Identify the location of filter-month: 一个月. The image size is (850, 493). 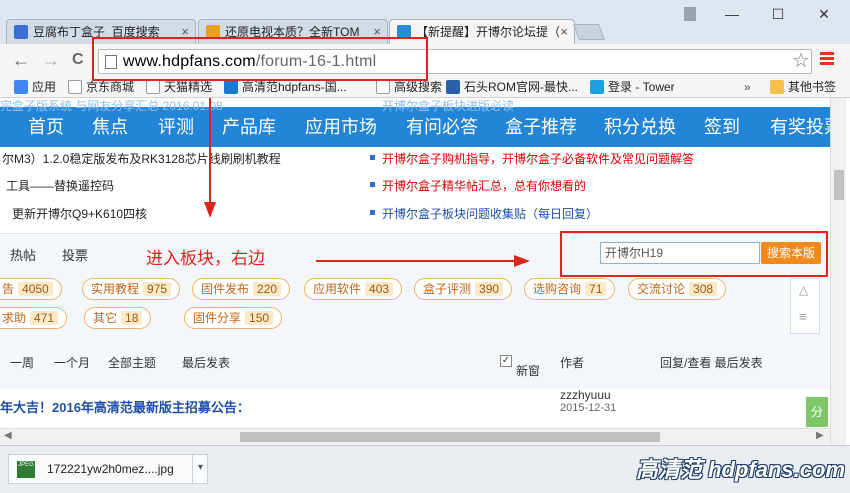
(72, 362).